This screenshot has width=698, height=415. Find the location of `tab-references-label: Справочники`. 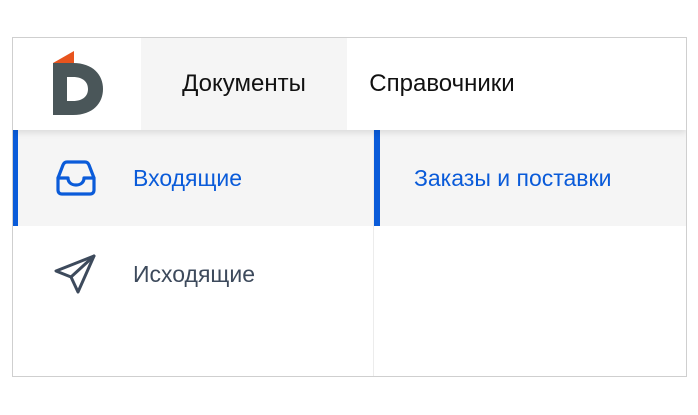

tab-references-label: Справочники is located at coordinates (442, 83).